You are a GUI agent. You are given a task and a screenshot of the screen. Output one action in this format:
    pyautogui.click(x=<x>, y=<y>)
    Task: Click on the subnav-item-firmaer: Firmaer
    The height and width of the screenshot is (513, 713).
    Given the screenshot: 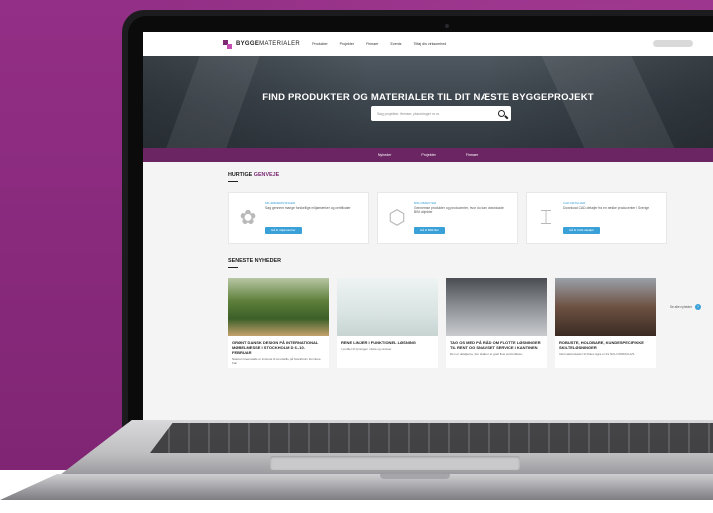 What is the action you would take?
    pyautogui.click(x=472, y=155)
    